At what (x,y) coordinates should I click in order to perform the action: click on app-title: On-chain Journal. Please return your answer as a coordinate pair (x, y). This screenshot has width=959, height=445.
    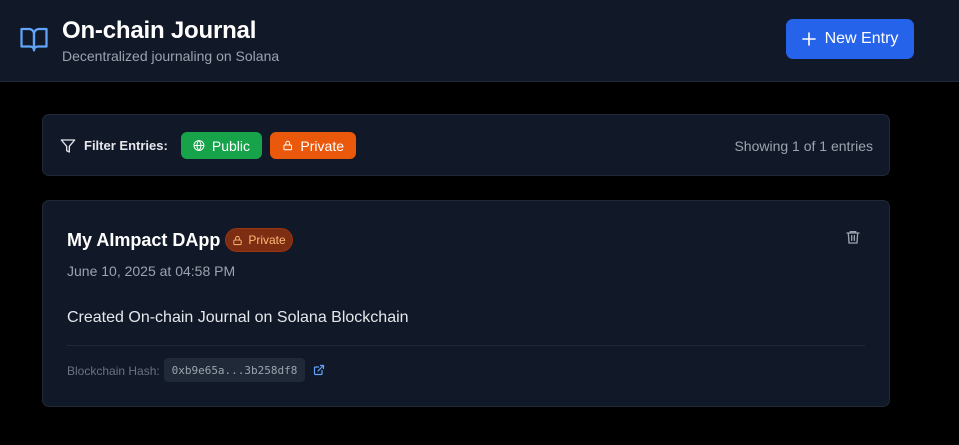
    Looking at the image, I should click on (159, 30).